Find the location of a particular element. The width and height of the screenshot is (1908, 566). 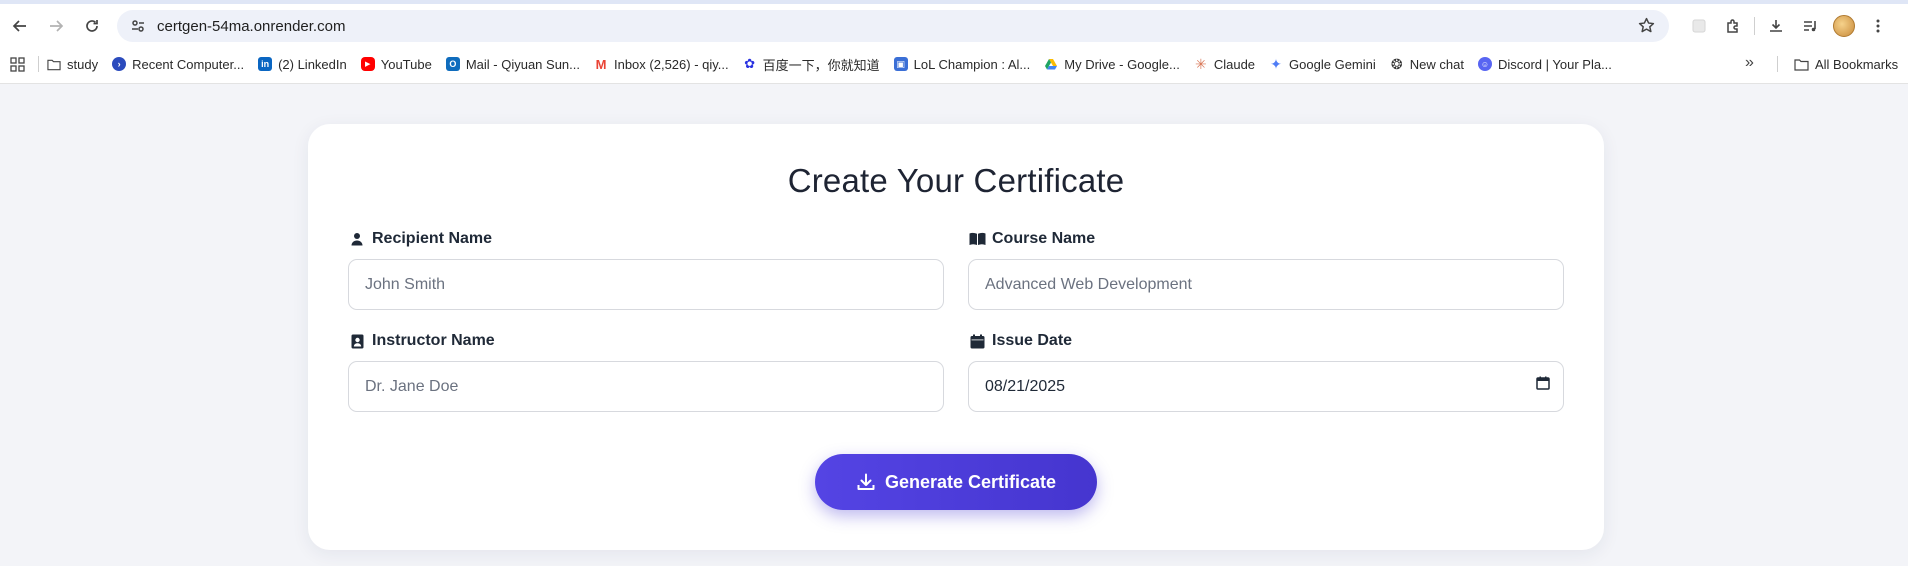

bookmark-baidu: ✿ 百度一下，你就知道 is located at coordinates (811, 64).